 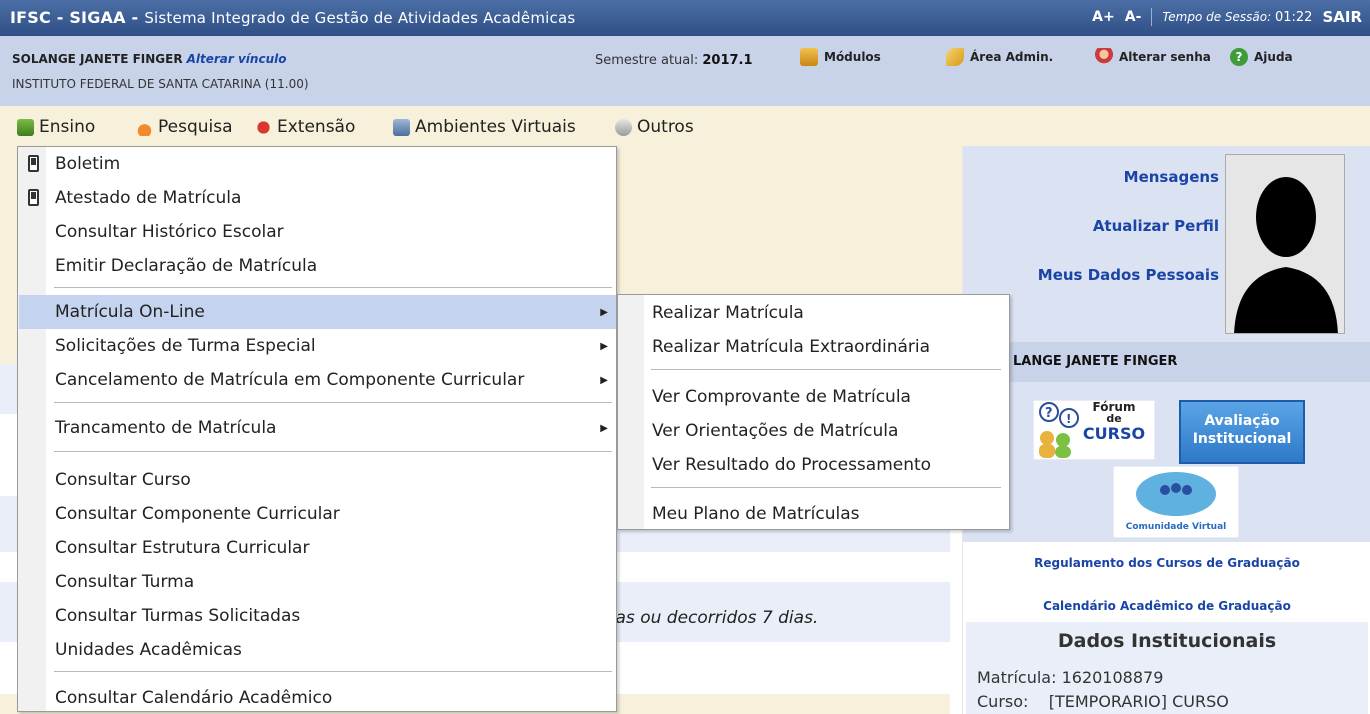 What do you see at coordinates (97, 59) in the screenshot?
I see `user-name: SOLANGE JANETE FINGER` at bounding box center [97, 59].